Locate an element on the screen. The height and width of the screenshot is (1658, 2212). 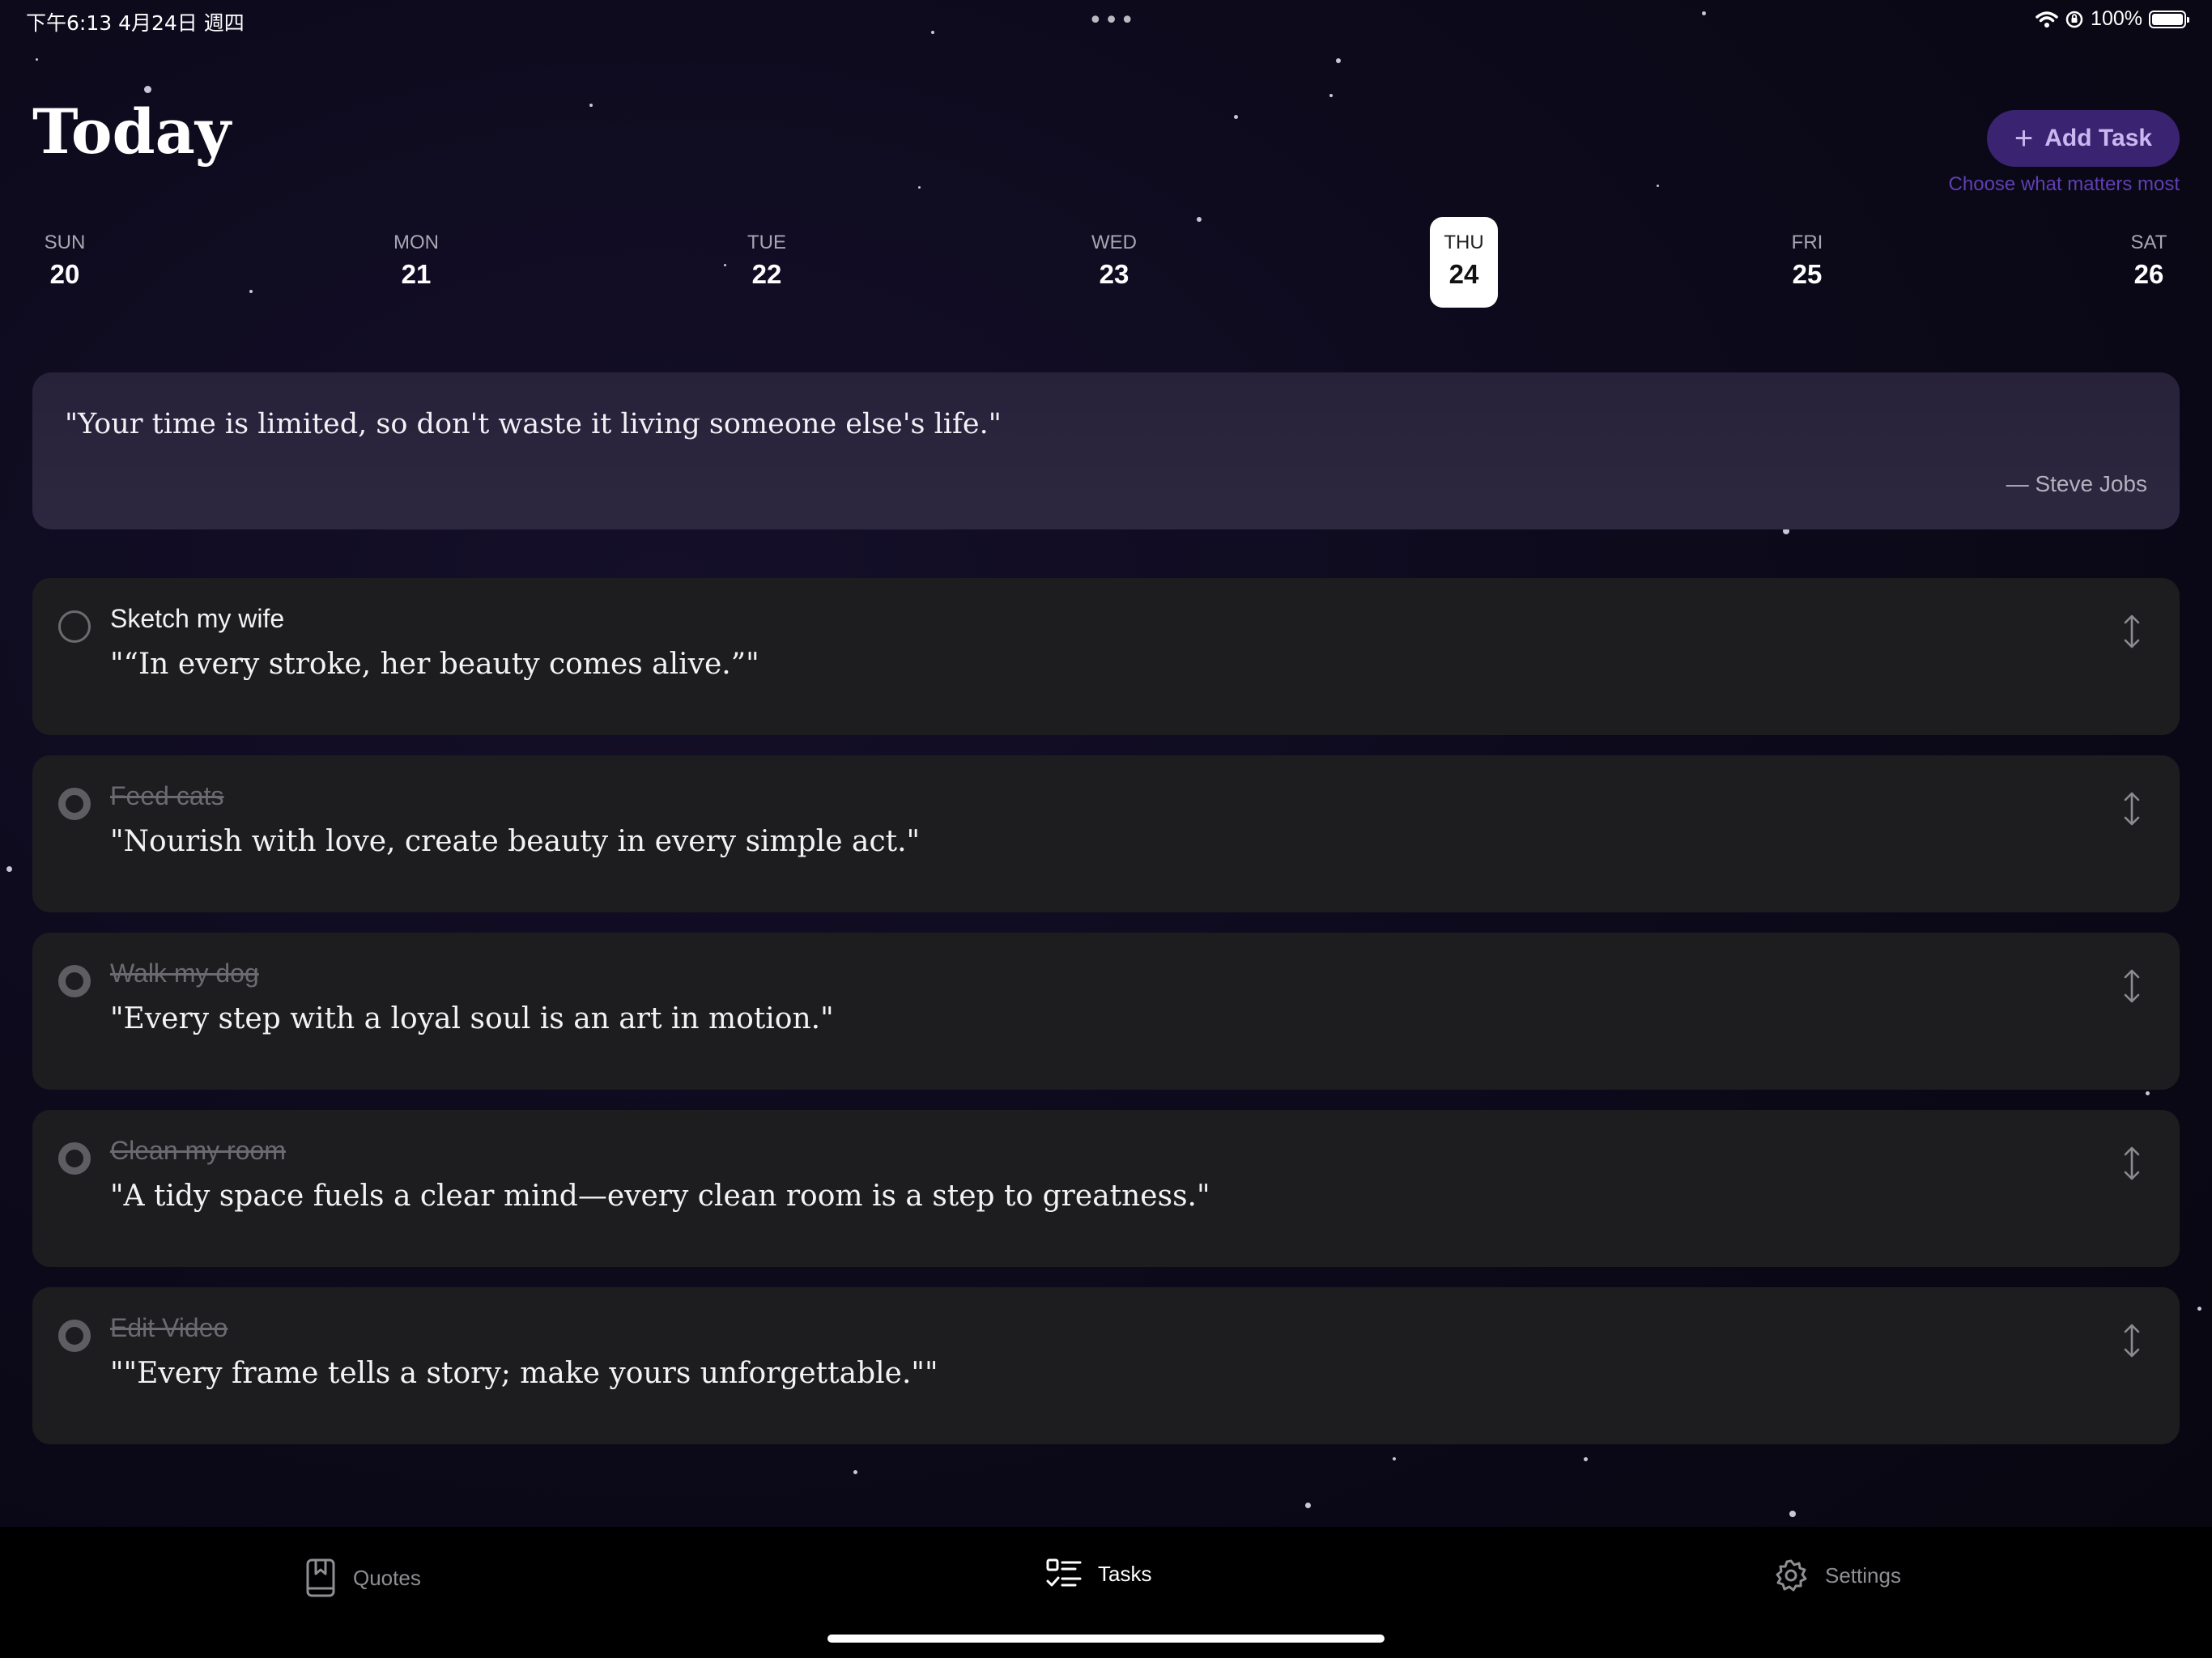
daily-quote-author: — Steve Jobs is located at coordinates (2077, 483).